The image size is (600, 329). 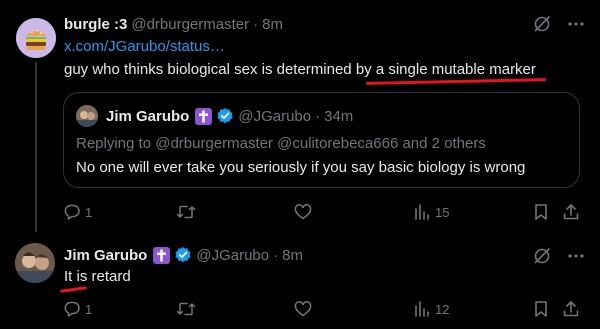 I want to click on avatar-jim-garubo, so click(x=35, y=263).